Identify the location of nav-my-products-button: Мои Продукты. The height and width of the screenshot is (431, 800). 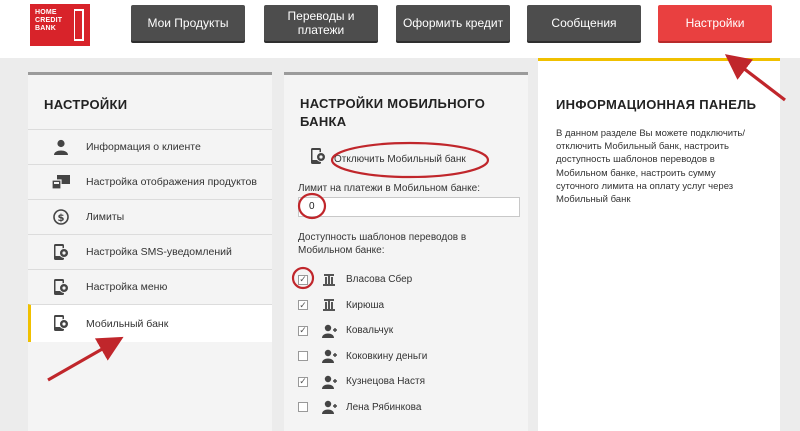
(188, 23).